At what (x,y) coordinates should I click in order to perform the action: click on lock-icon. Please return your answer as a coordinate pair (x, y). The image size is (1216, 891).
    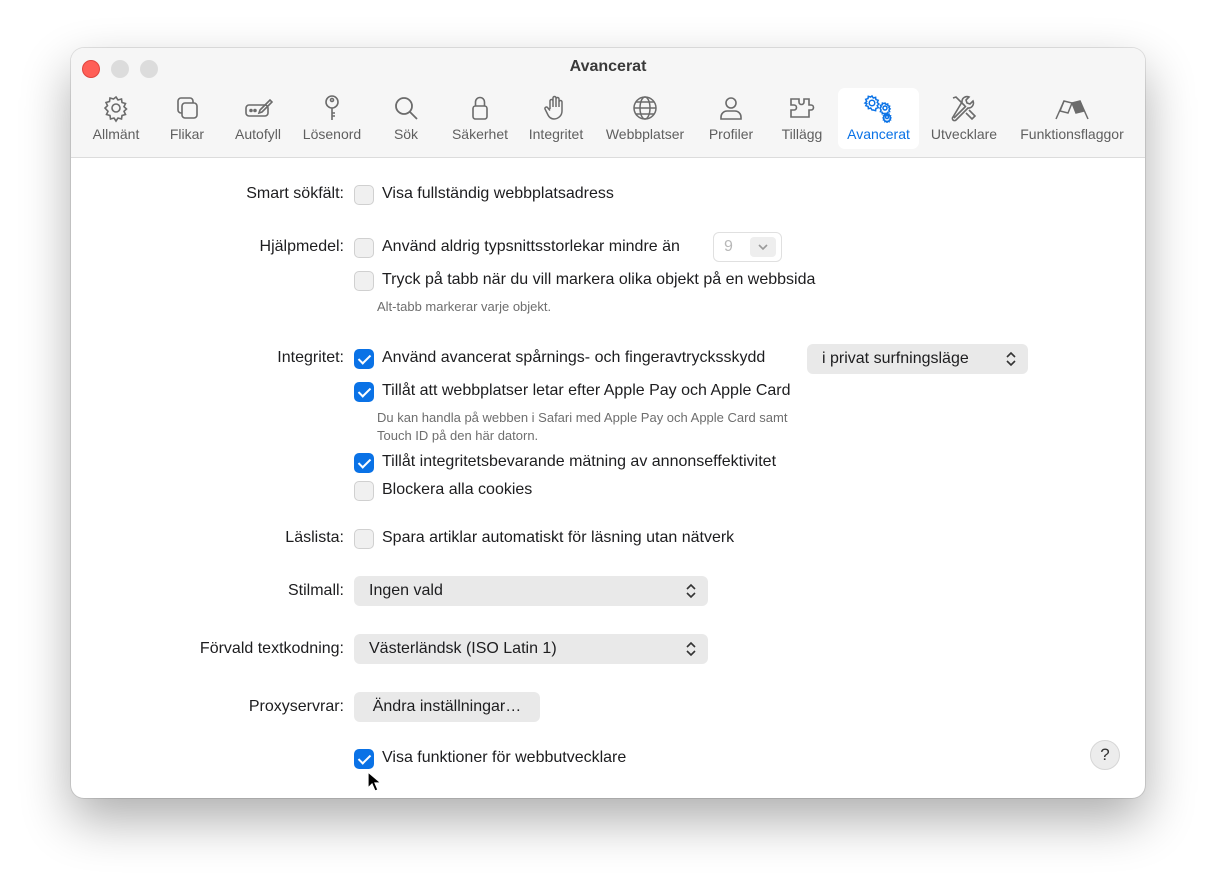
    Looking at the image, I should click on (480, 108).